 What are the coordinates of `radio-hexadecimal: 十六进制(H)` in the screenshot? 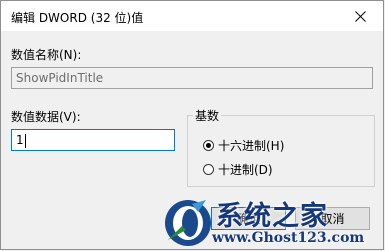 It's located at (243, 145).